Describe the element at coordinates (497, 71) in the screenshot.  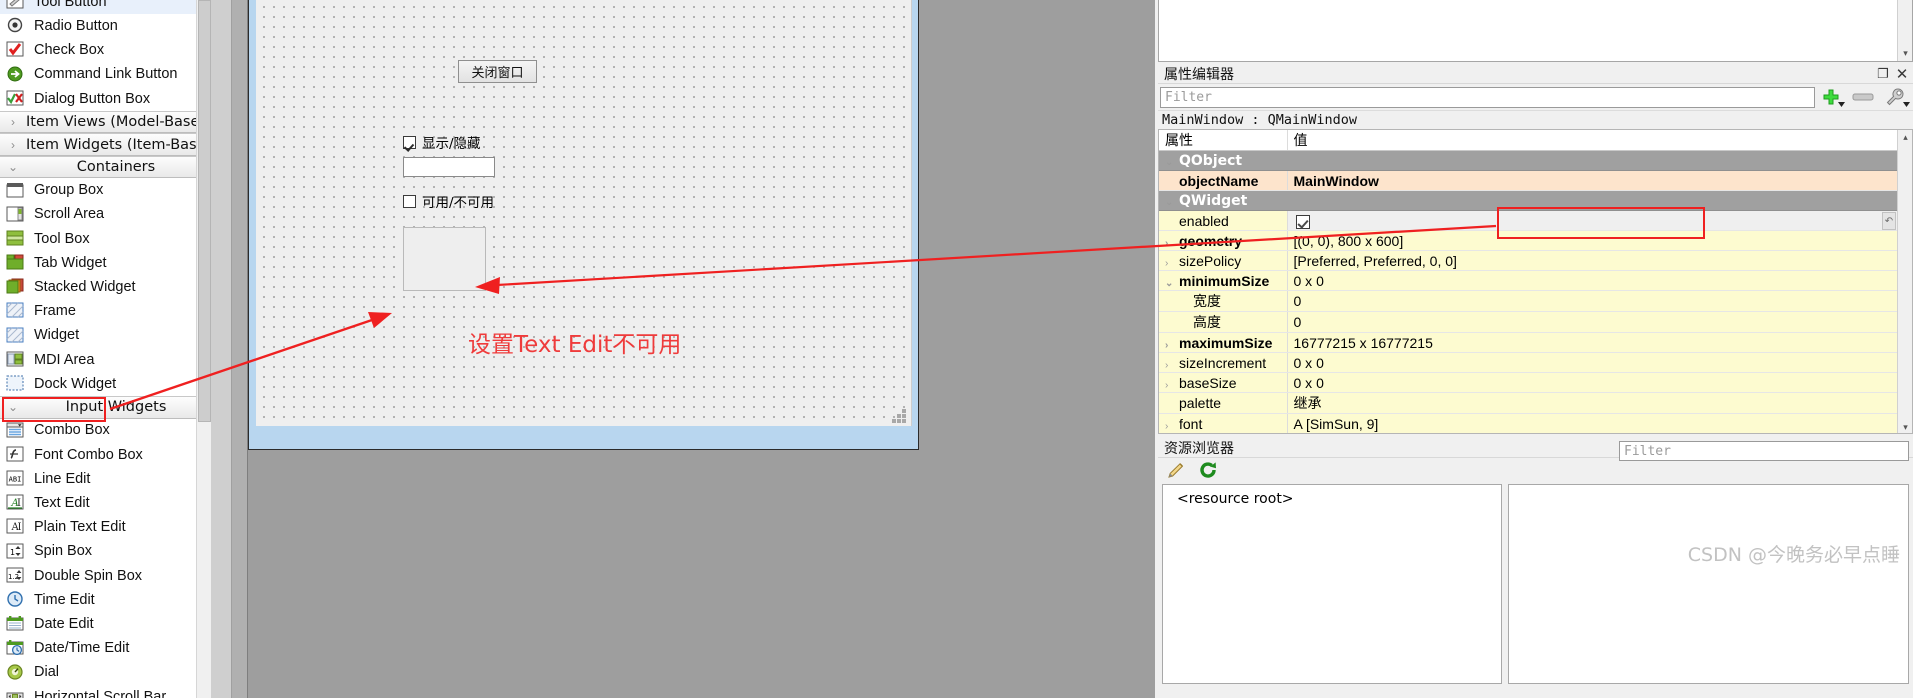
I see `push-button-close-window: 关闭窗口` at that location.